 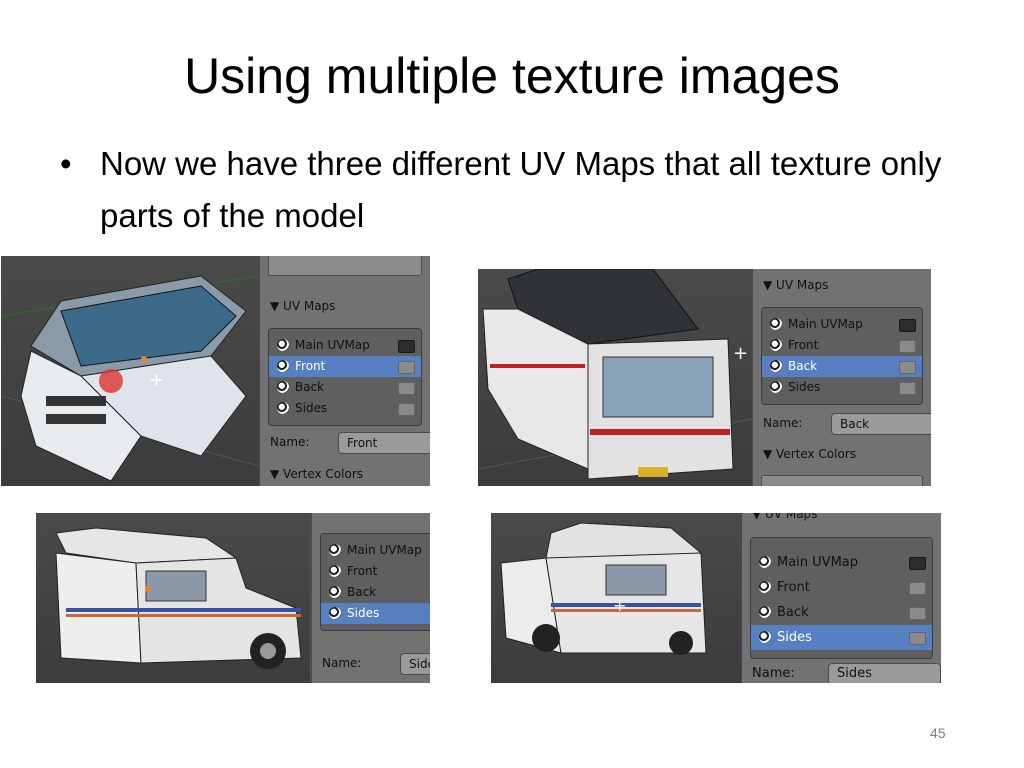 What do you see at coordinates (512, 76) in the screenshot?
I see `slide-title: Using multiple texture images` at bounding box center [512, 76].